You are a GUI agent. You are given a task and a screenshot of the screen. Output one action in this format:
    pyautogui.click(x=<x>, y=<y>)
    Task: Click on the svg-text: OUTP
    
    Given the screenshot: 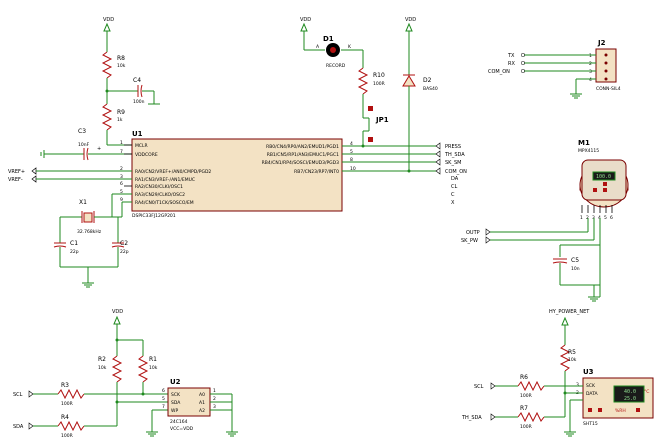 What is the action you would take?
    pyautogui.click(x=473, y=233)
    